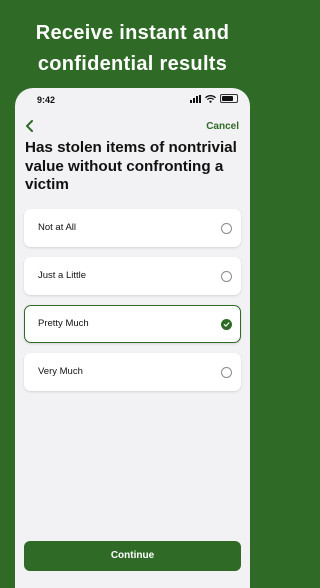  I want to click on option-label: Just a Little, so click(62, 275).